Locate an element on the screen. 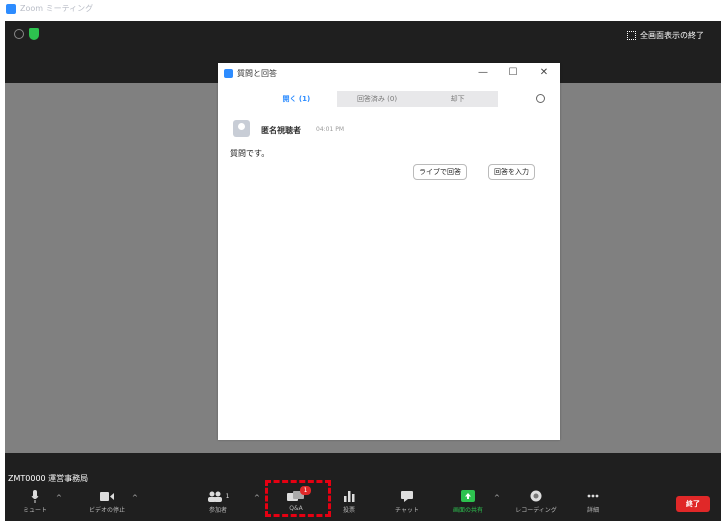  record-icon is located at coordinates (536, 496).